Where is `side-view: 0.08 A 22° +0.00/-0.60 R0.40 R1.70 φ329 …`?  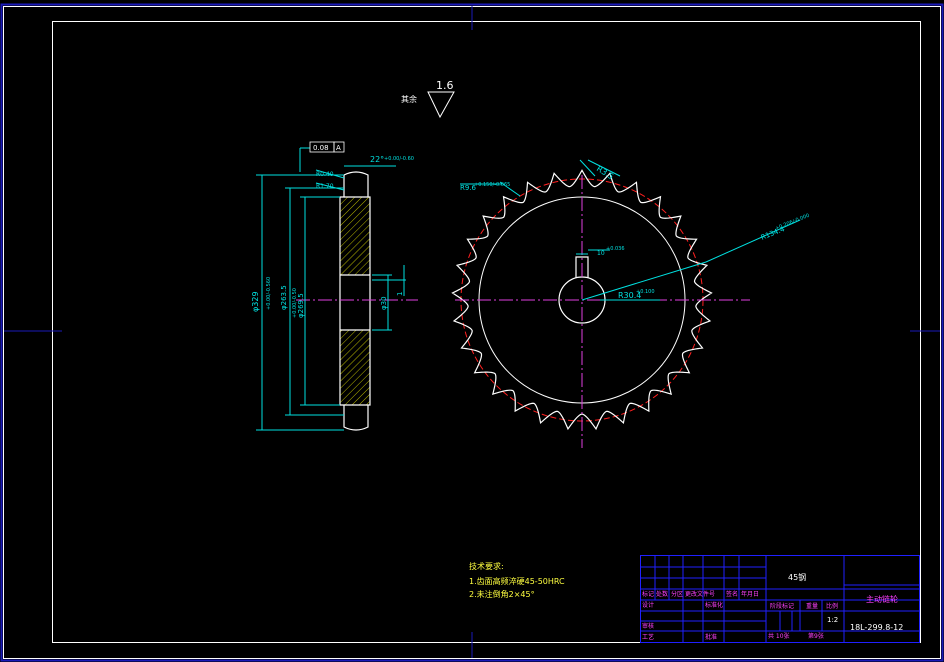
side-view: 0.08 A 22° +0.00/-0.60 R0.40 R1.70 φ329 … is located at coordinates (334, 286).